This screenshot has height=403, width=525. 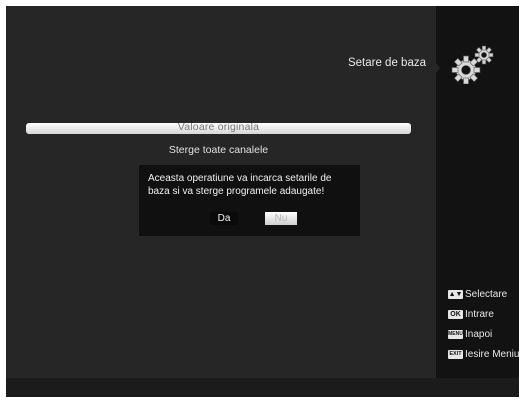 What do you see at coordinates (455, 294) in the screenshot?
I see `updown-key-icon: ▲▼` at bounding box center [455, 294].